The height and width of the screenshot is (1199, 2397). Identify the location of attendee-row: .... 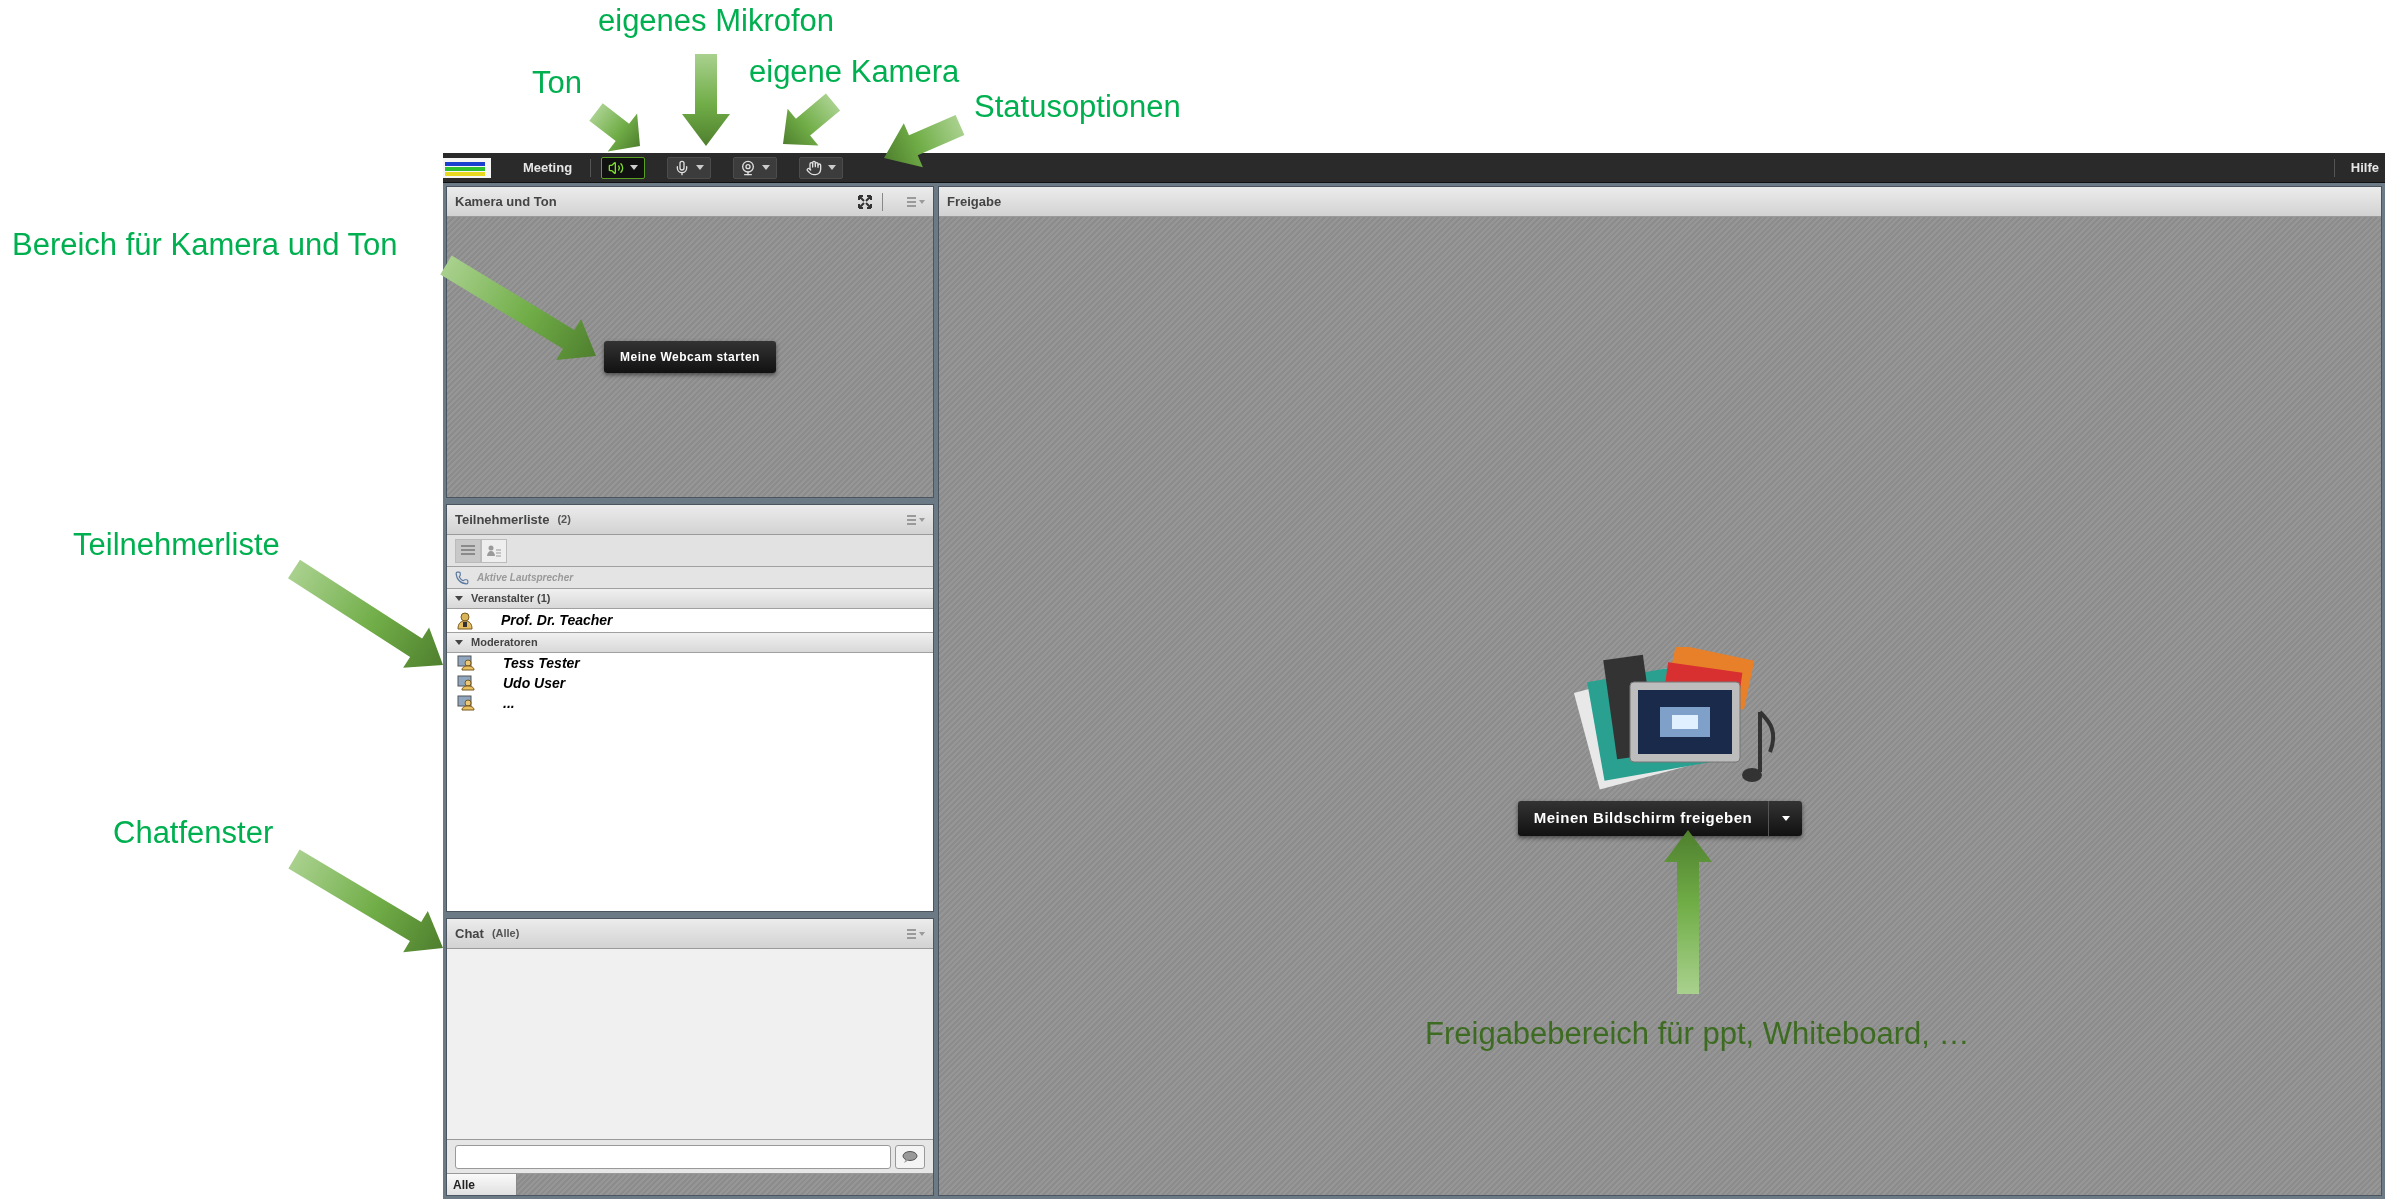
(690, 703).